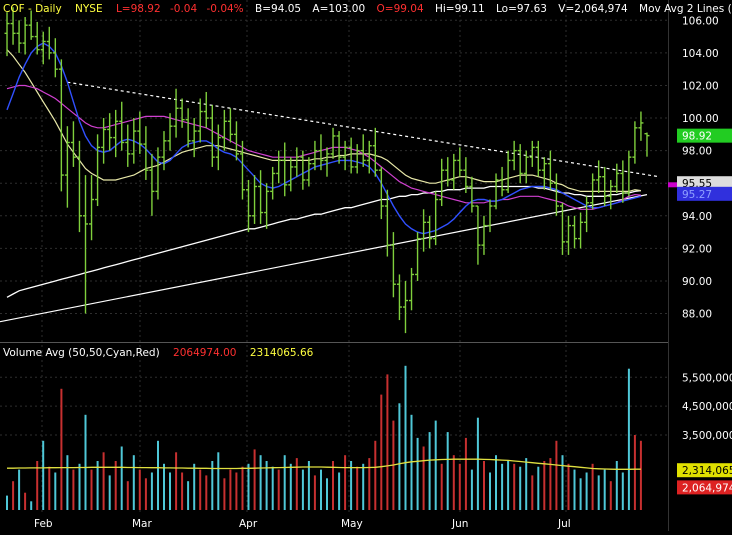 This screenshot has height=535, width=732. I want to click on month-label: Apr, so click(248, 524).